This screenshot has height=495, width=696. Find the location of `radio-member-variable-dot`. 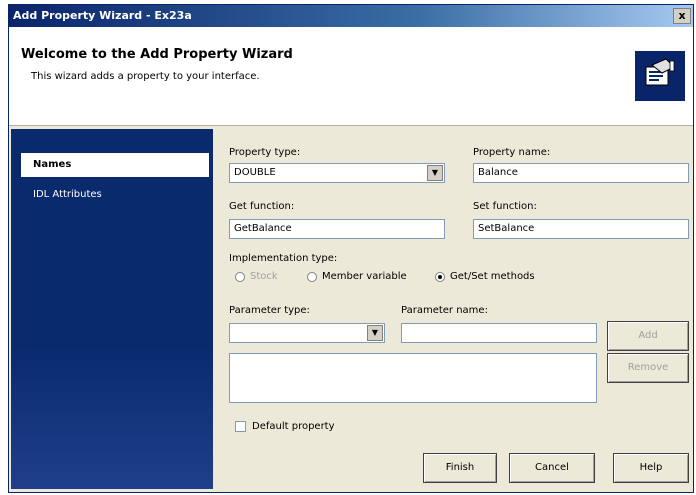

radio-member-variable-dot is located at coordinates (312, 276).